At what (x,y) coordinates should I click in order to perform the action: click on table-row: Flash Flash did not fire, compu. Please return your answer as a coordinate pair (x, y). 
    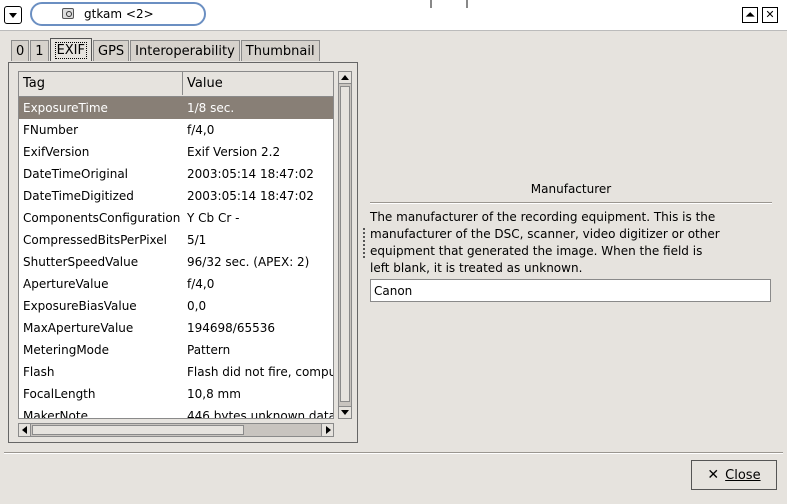
    Looking at the image, I should click on (176, 372).